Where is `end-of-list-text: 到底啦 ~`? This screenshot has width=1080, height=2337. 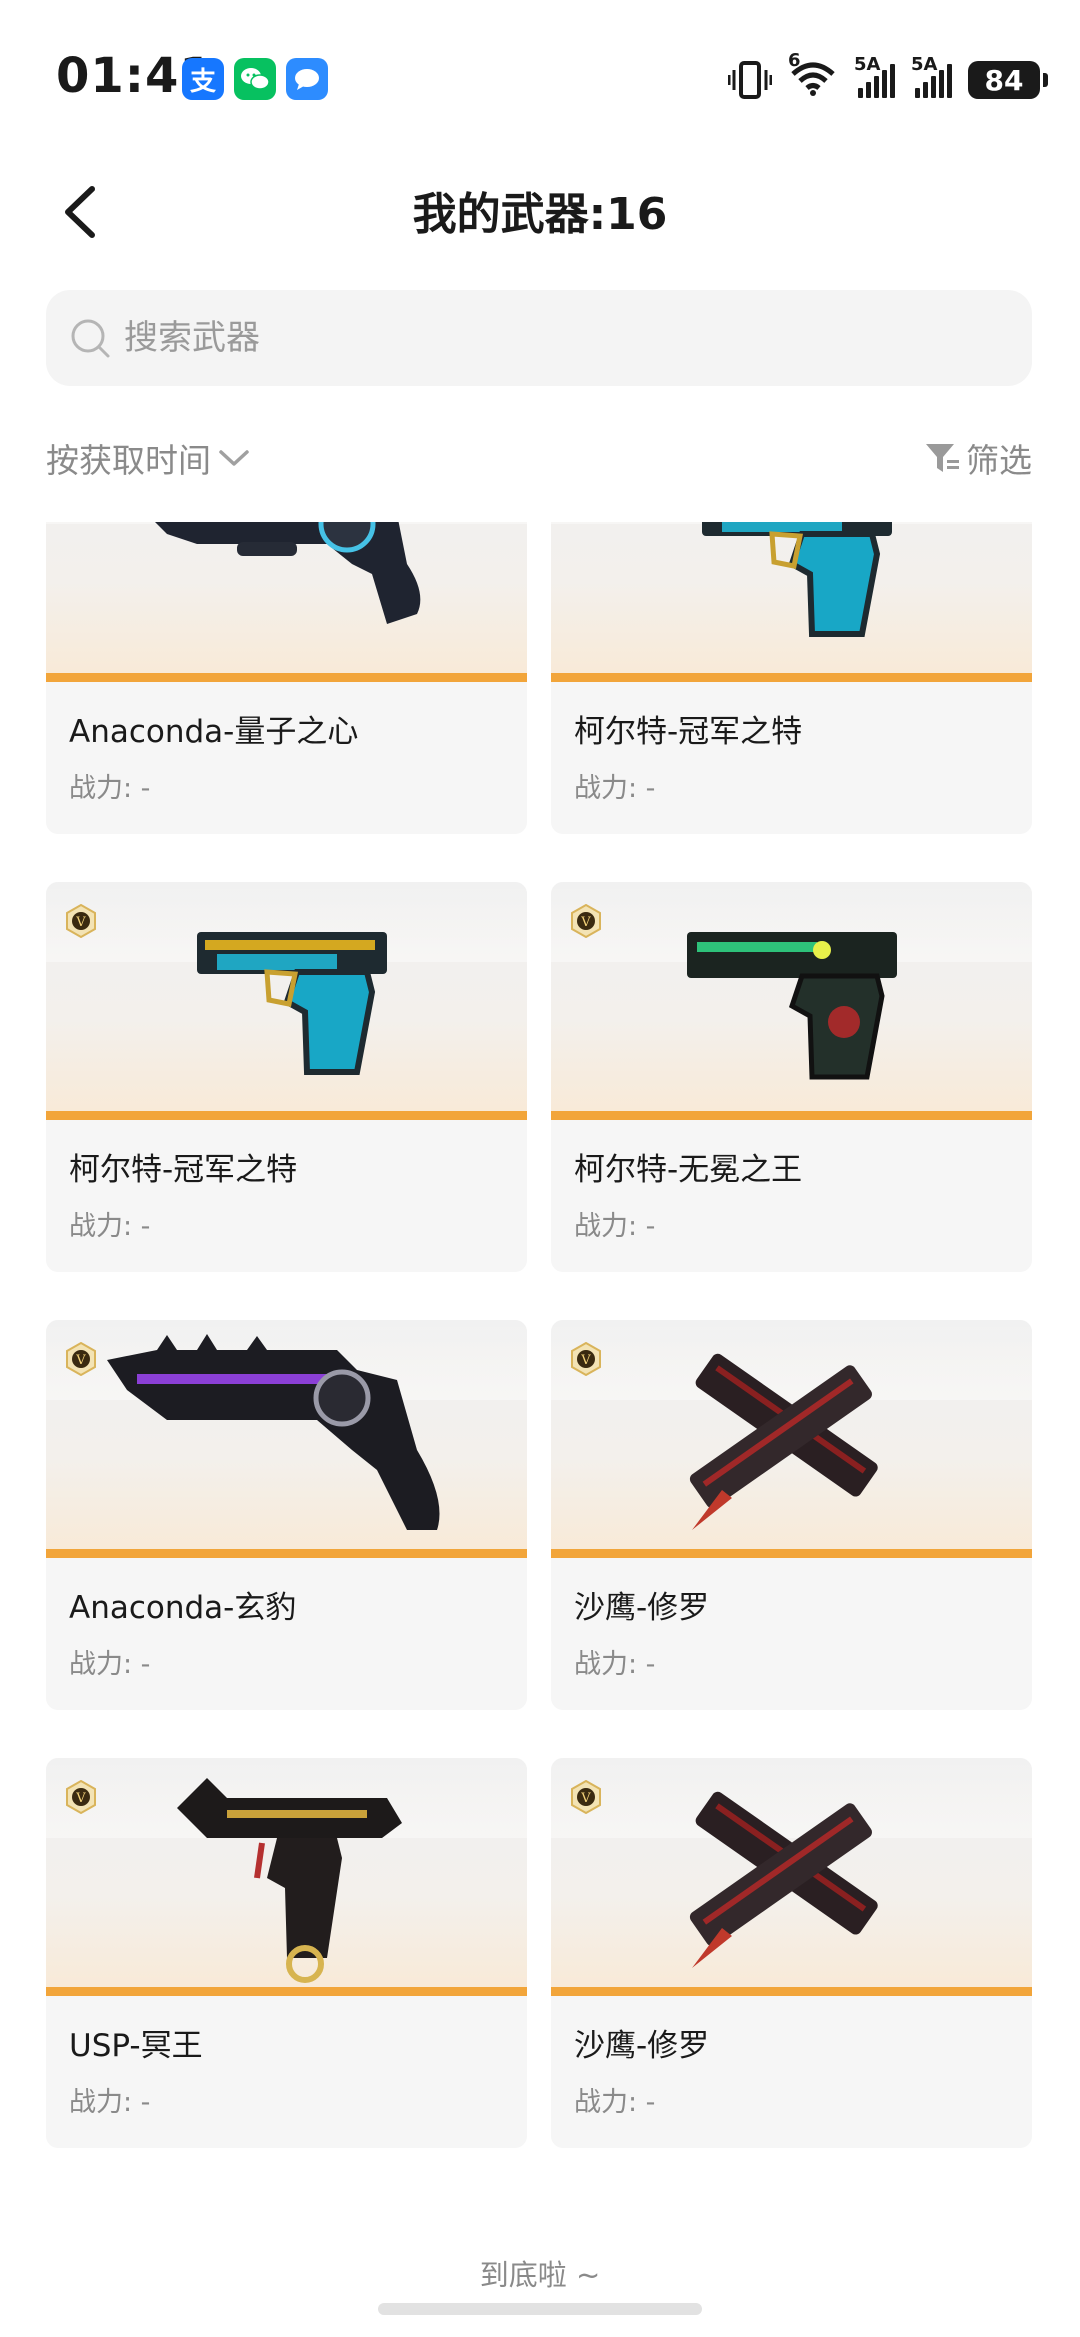
end-of-list-text: 到底啦 ~ is located at coordinates (540, 2275).